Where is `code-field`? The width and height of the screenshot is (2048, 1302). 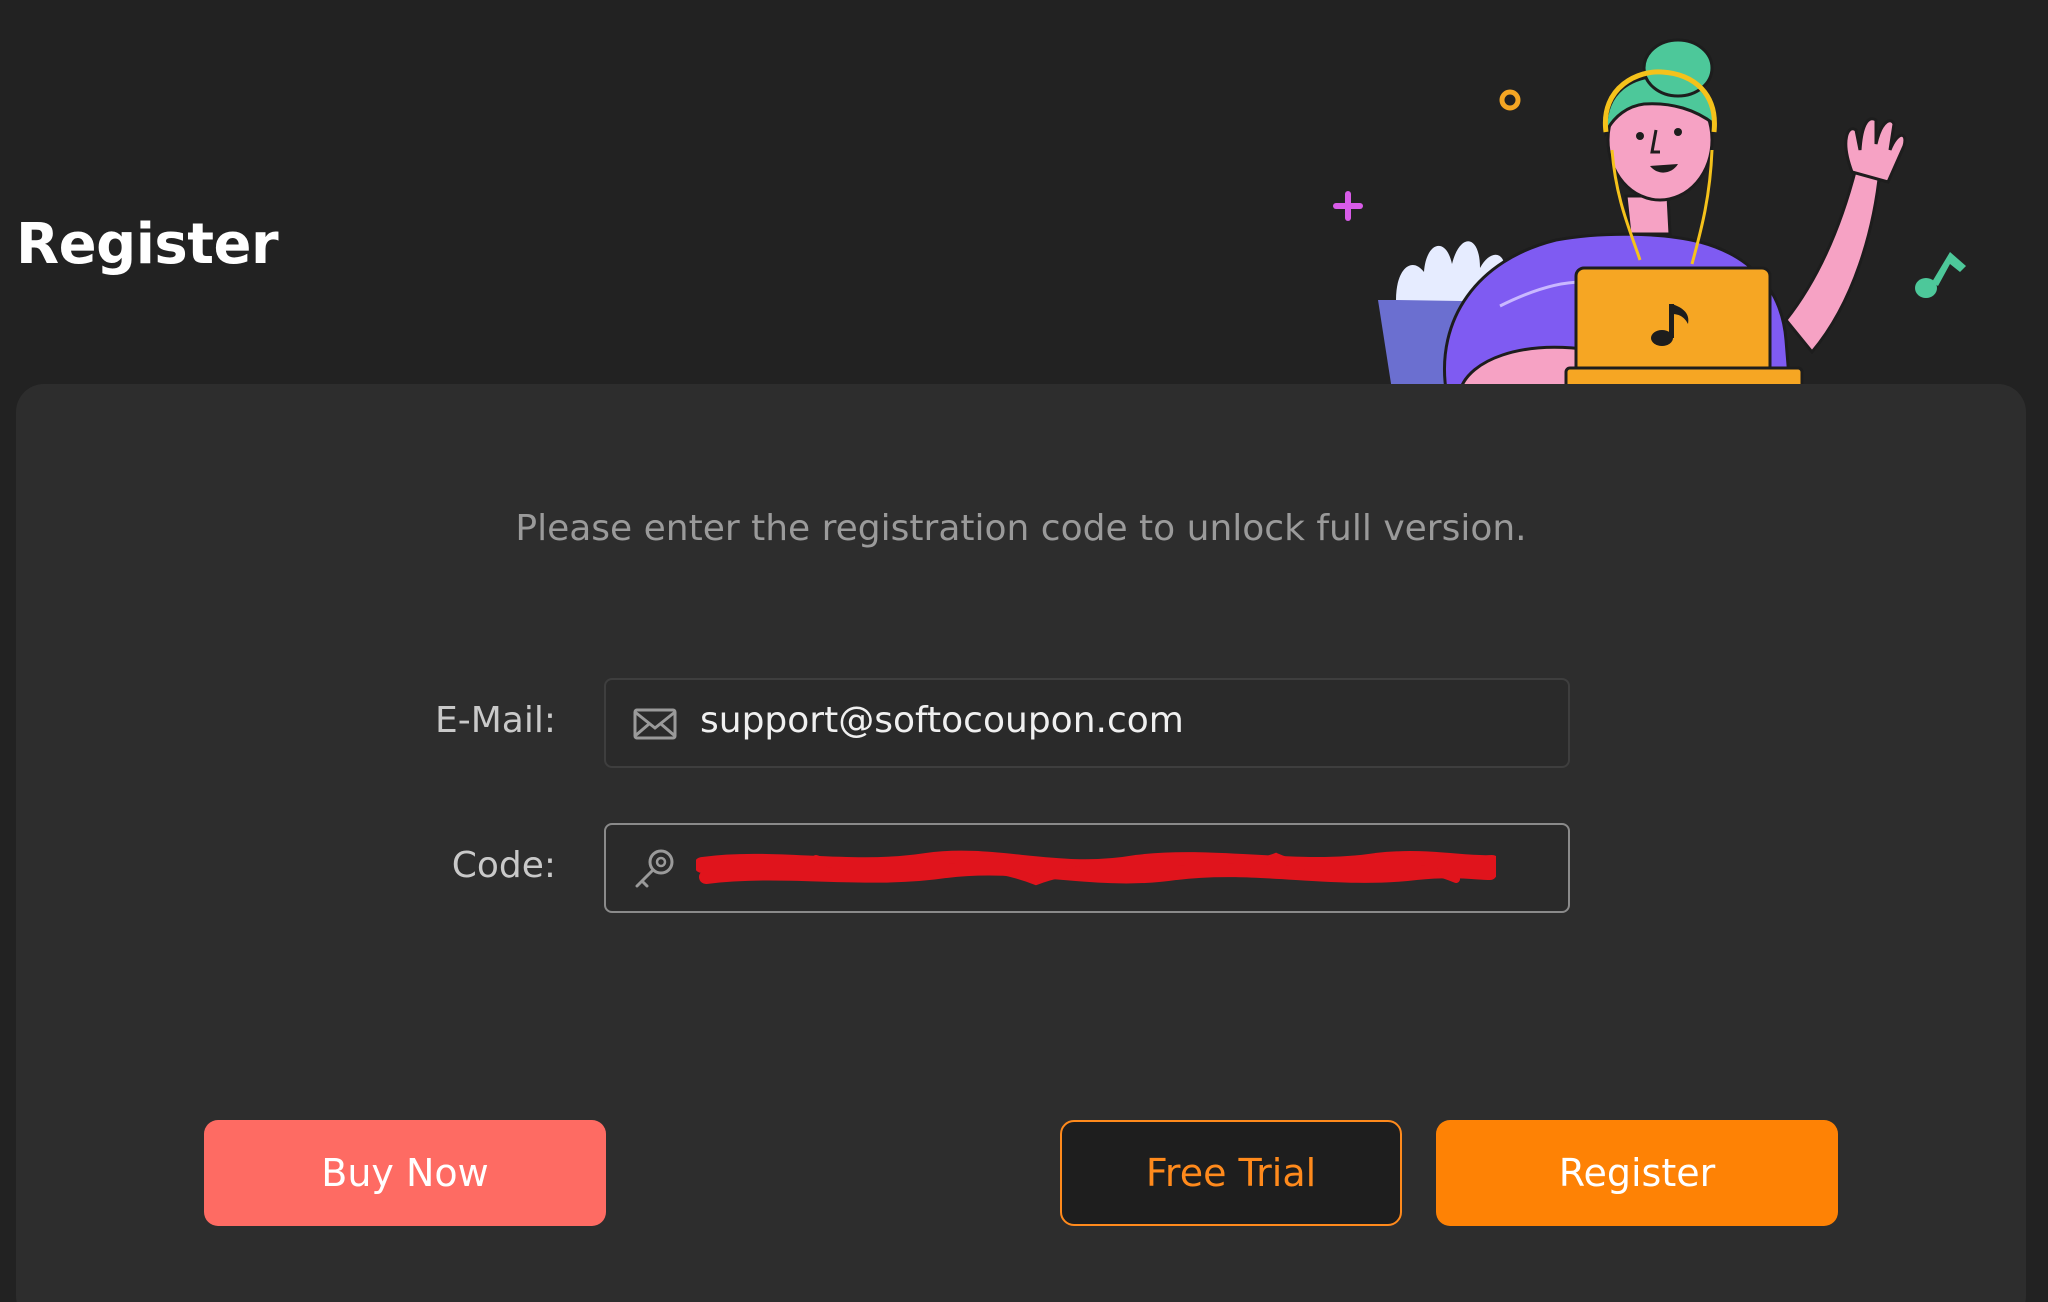
code-field is located at coordinates (1087, 868).